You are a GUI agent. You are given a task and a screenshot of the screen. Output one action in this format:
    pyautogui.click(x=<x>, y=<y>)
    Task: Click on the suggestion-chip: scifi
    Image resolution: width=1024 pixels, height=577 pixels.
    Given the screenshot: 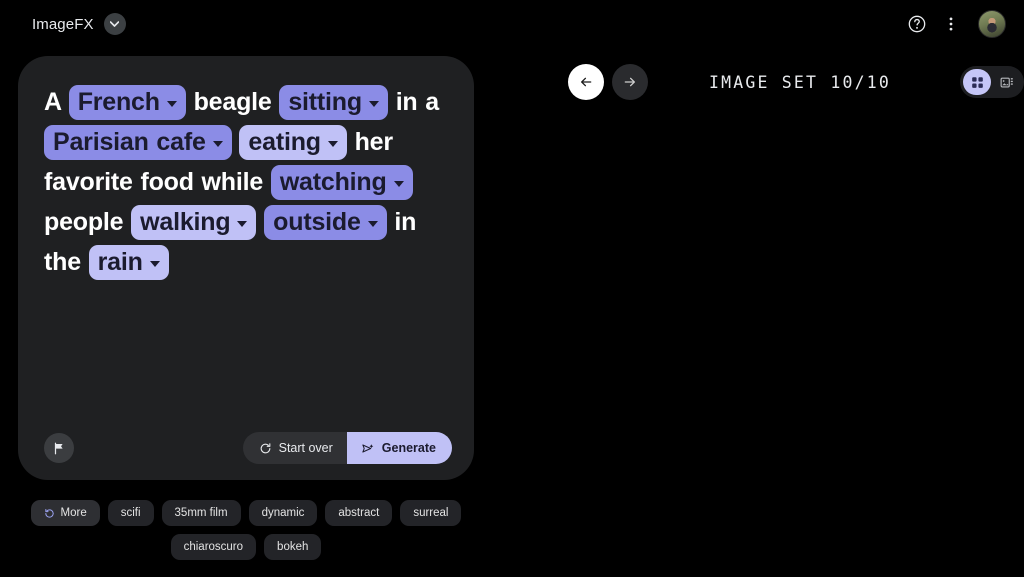 What is the action you would take?
    pyautogui.click(x=130, y=513)
    